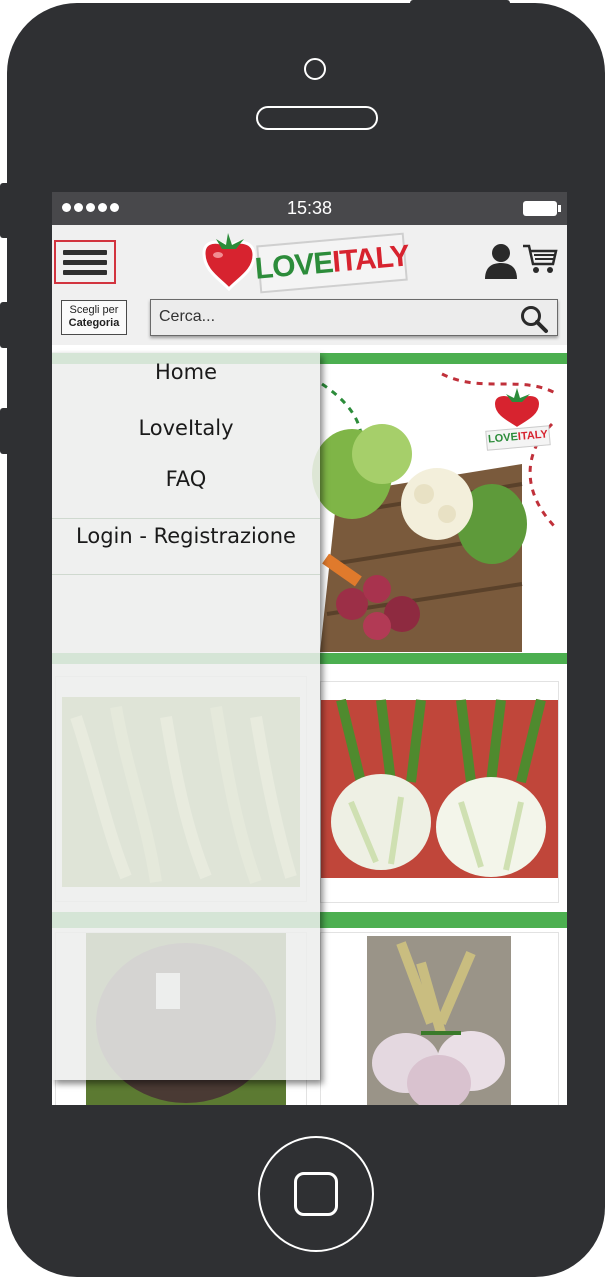 This screenshot has height=1281, width=611. I want to click on banner-logo-italy: ITALY, so click(533, 435).